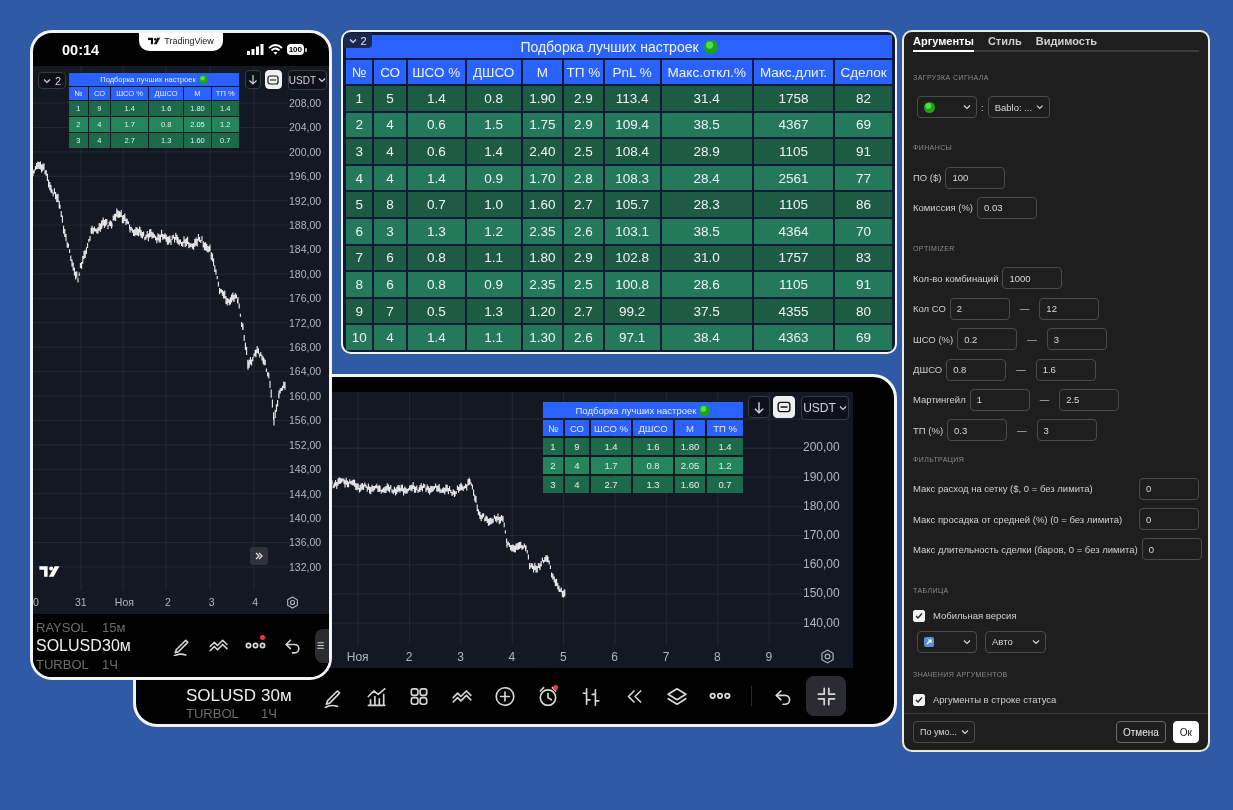 The height and width of the screenshot is (810, 1233). Describe the element at coordinates (436, 311) in the screenshot. I see `table-cell: 0.5` at that location.